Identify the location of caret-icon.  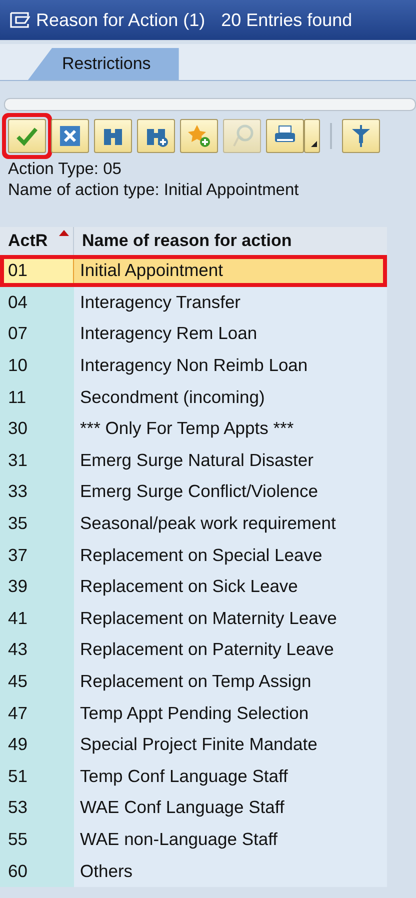
(314, 144).